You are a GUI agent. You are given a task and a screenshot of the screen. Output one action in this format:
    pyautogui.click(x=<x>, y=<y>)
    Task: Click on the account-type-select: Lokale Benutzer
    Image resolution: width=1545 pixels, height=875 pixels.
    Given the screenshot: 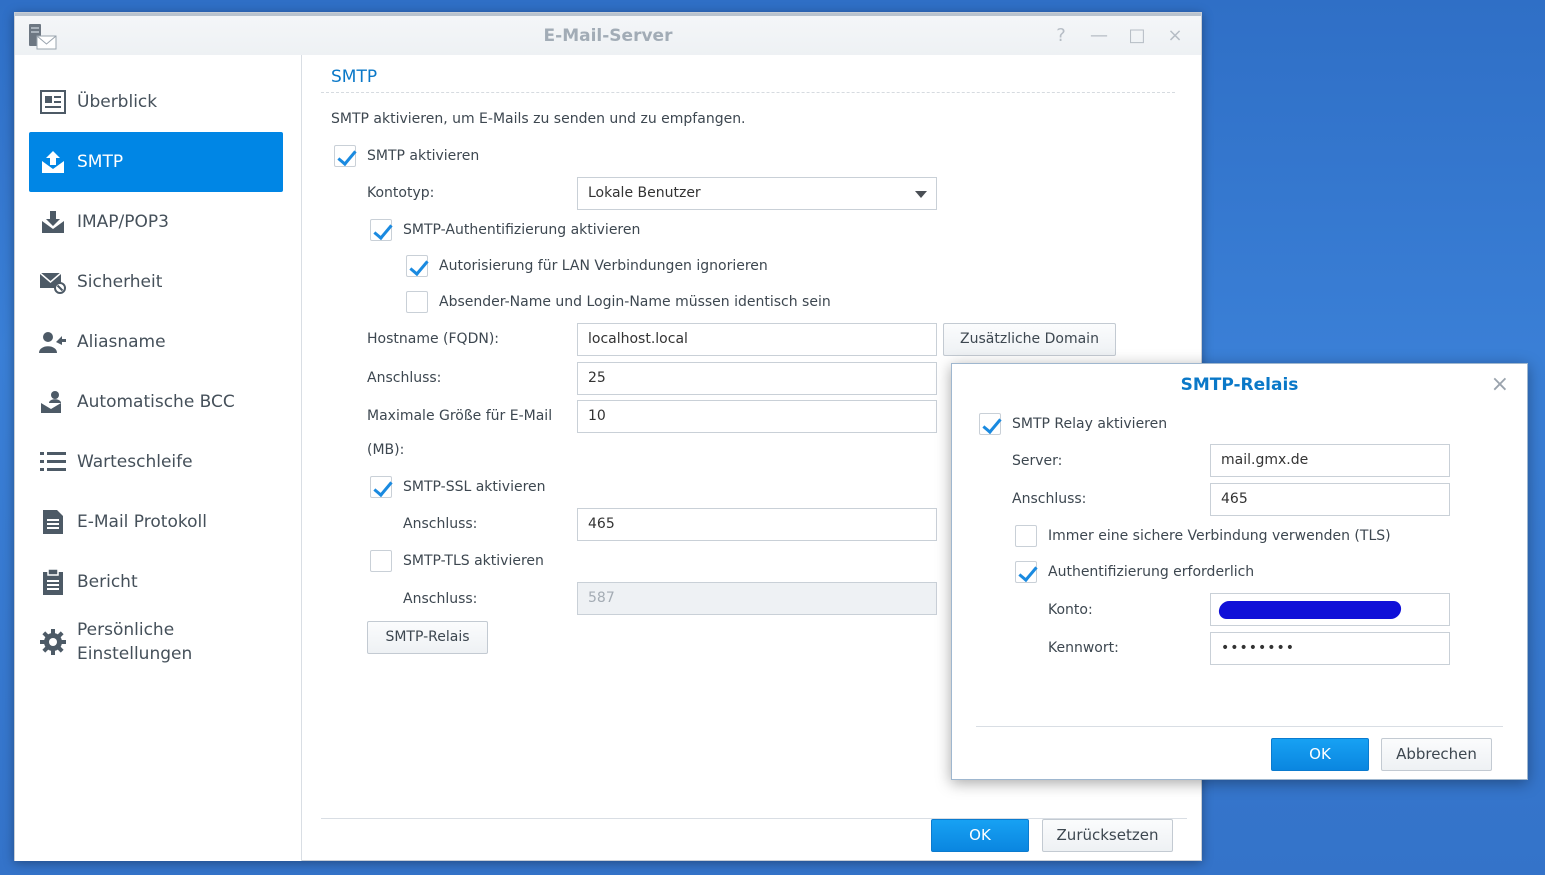 What is the action you would take?
    pyautogui.click(x=757, y=193)
    